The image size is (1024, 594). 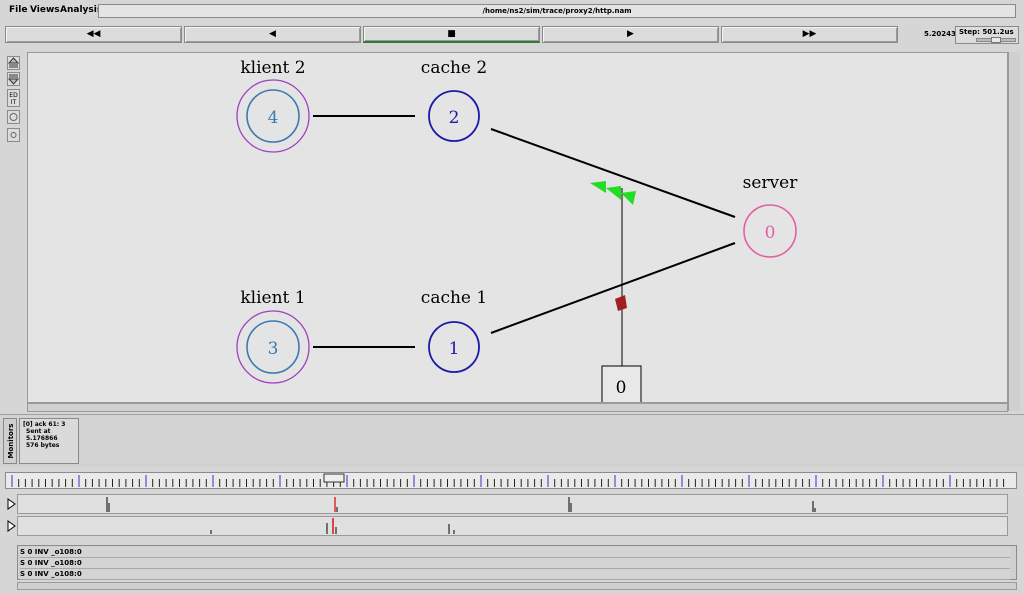 I want to click on stop-button: ■, so click(x=451, y=34).